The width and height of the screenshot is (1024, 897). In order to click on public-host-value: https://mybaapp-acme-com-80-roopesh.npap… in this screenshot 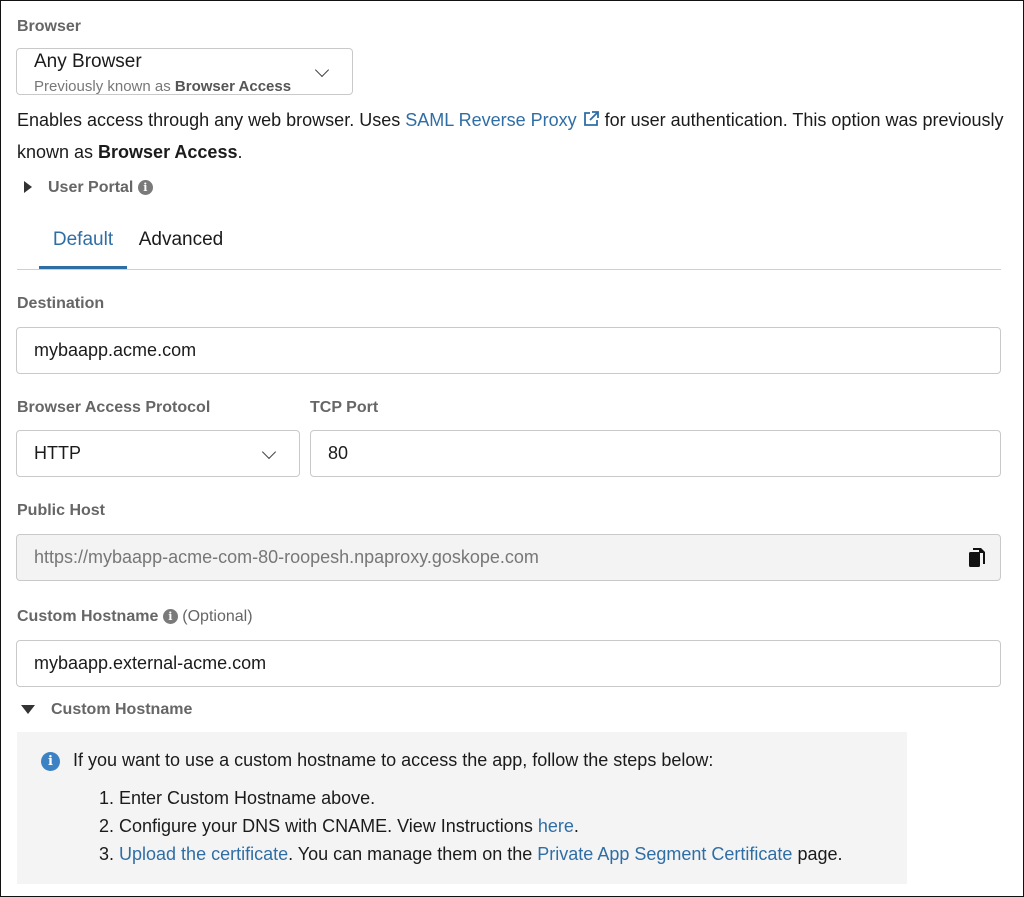, I will do `click(286, 557)`.